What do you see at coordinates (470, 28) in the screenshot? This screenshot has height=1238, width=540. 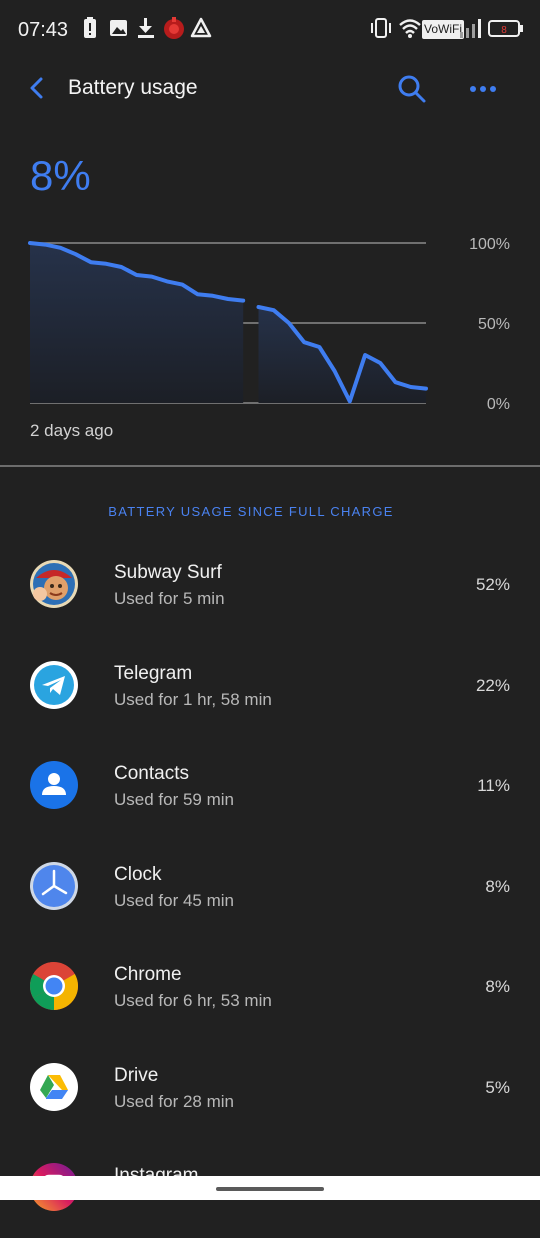 I see `signal-icon` at bounding box center [470, 28].